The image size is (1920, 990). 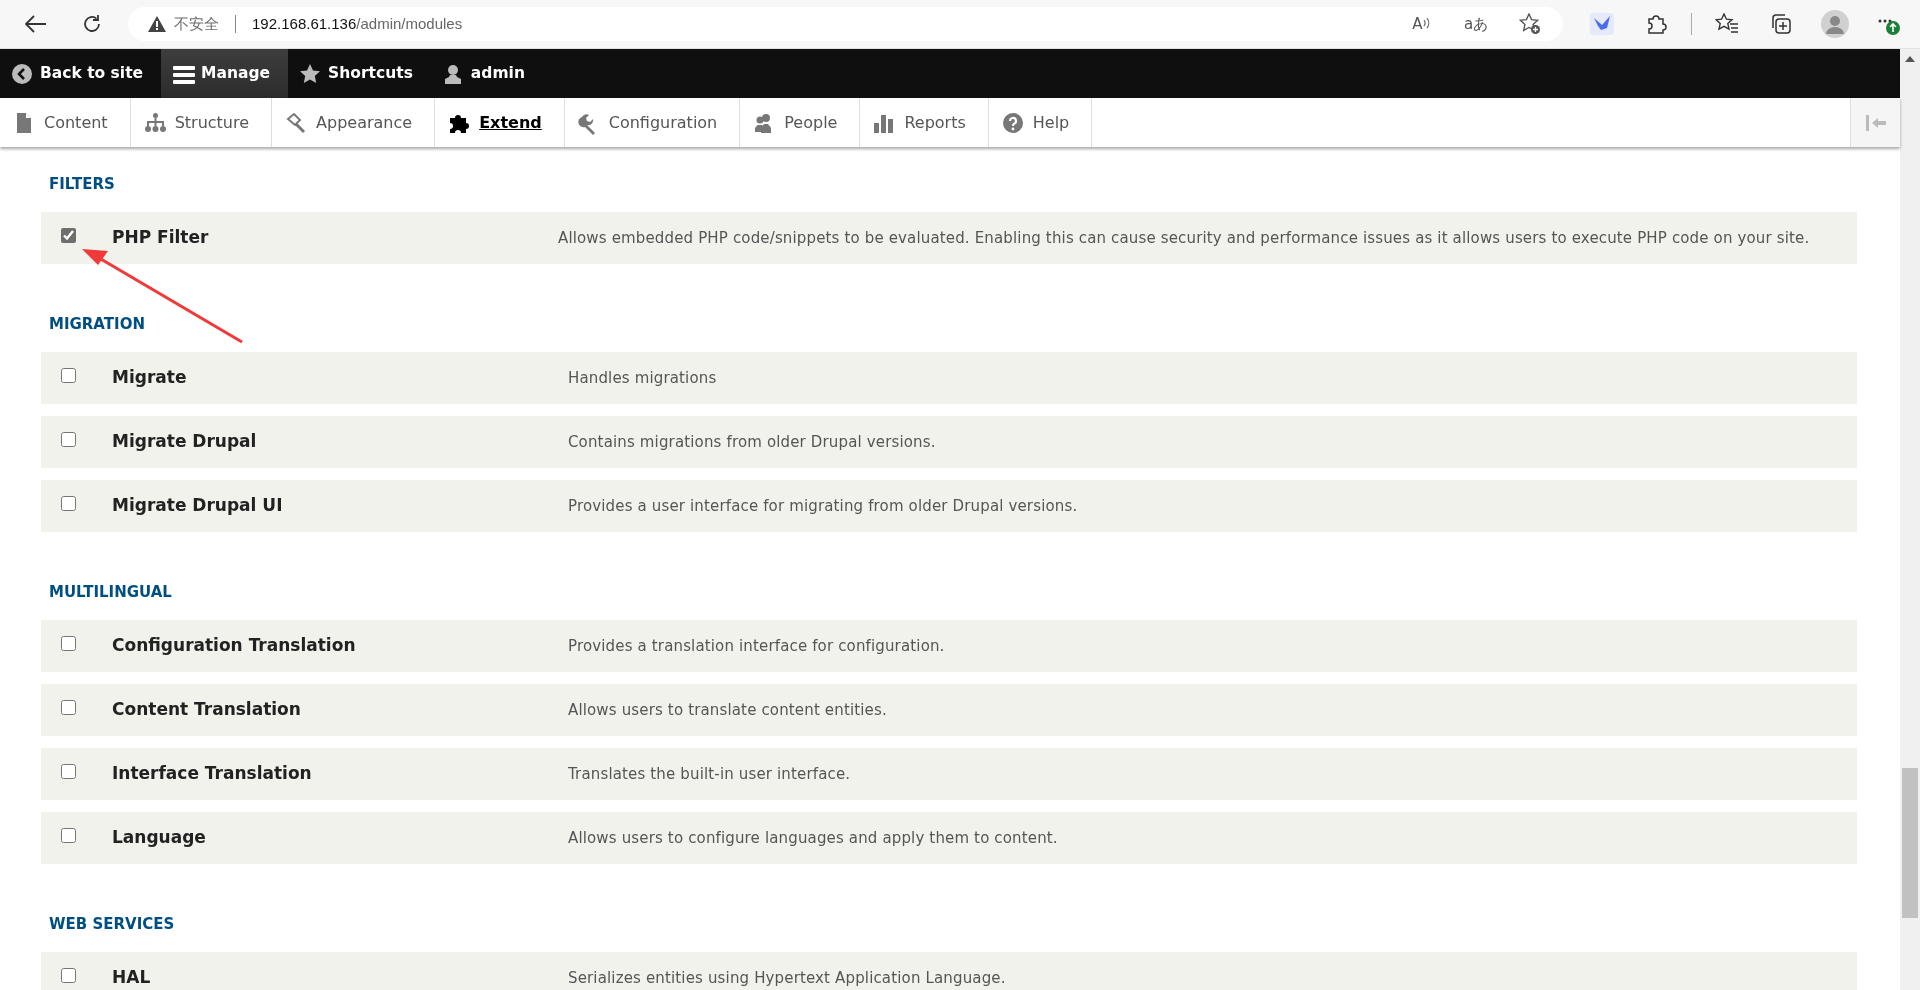 What do you see at coordinates (500, 122) in the screenshot?
I see `tray-tab: Extend` at bounding box center [500, 122].